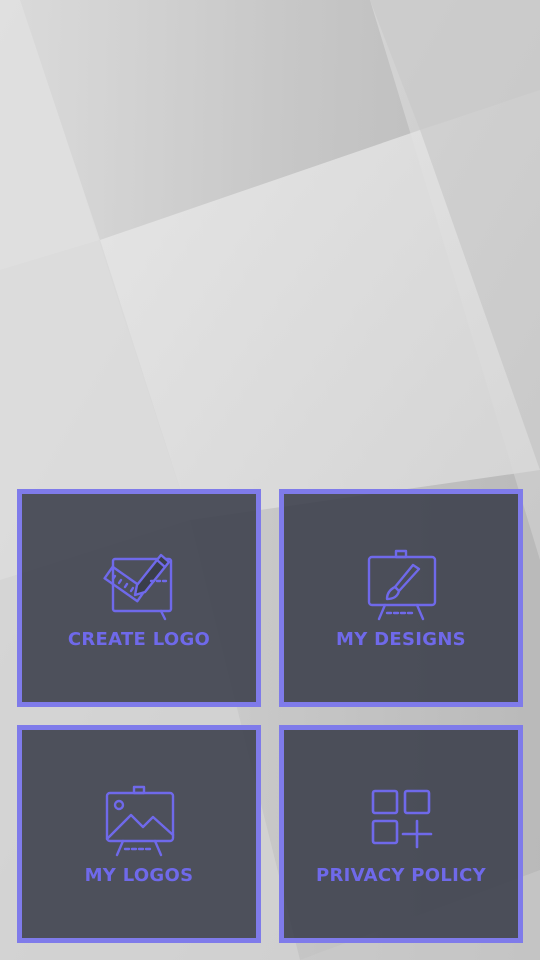 Image resolution: width=540 pixels, height=960 pixels. I want to click on easel-ruler-pencil-icon, so click(138, 586).